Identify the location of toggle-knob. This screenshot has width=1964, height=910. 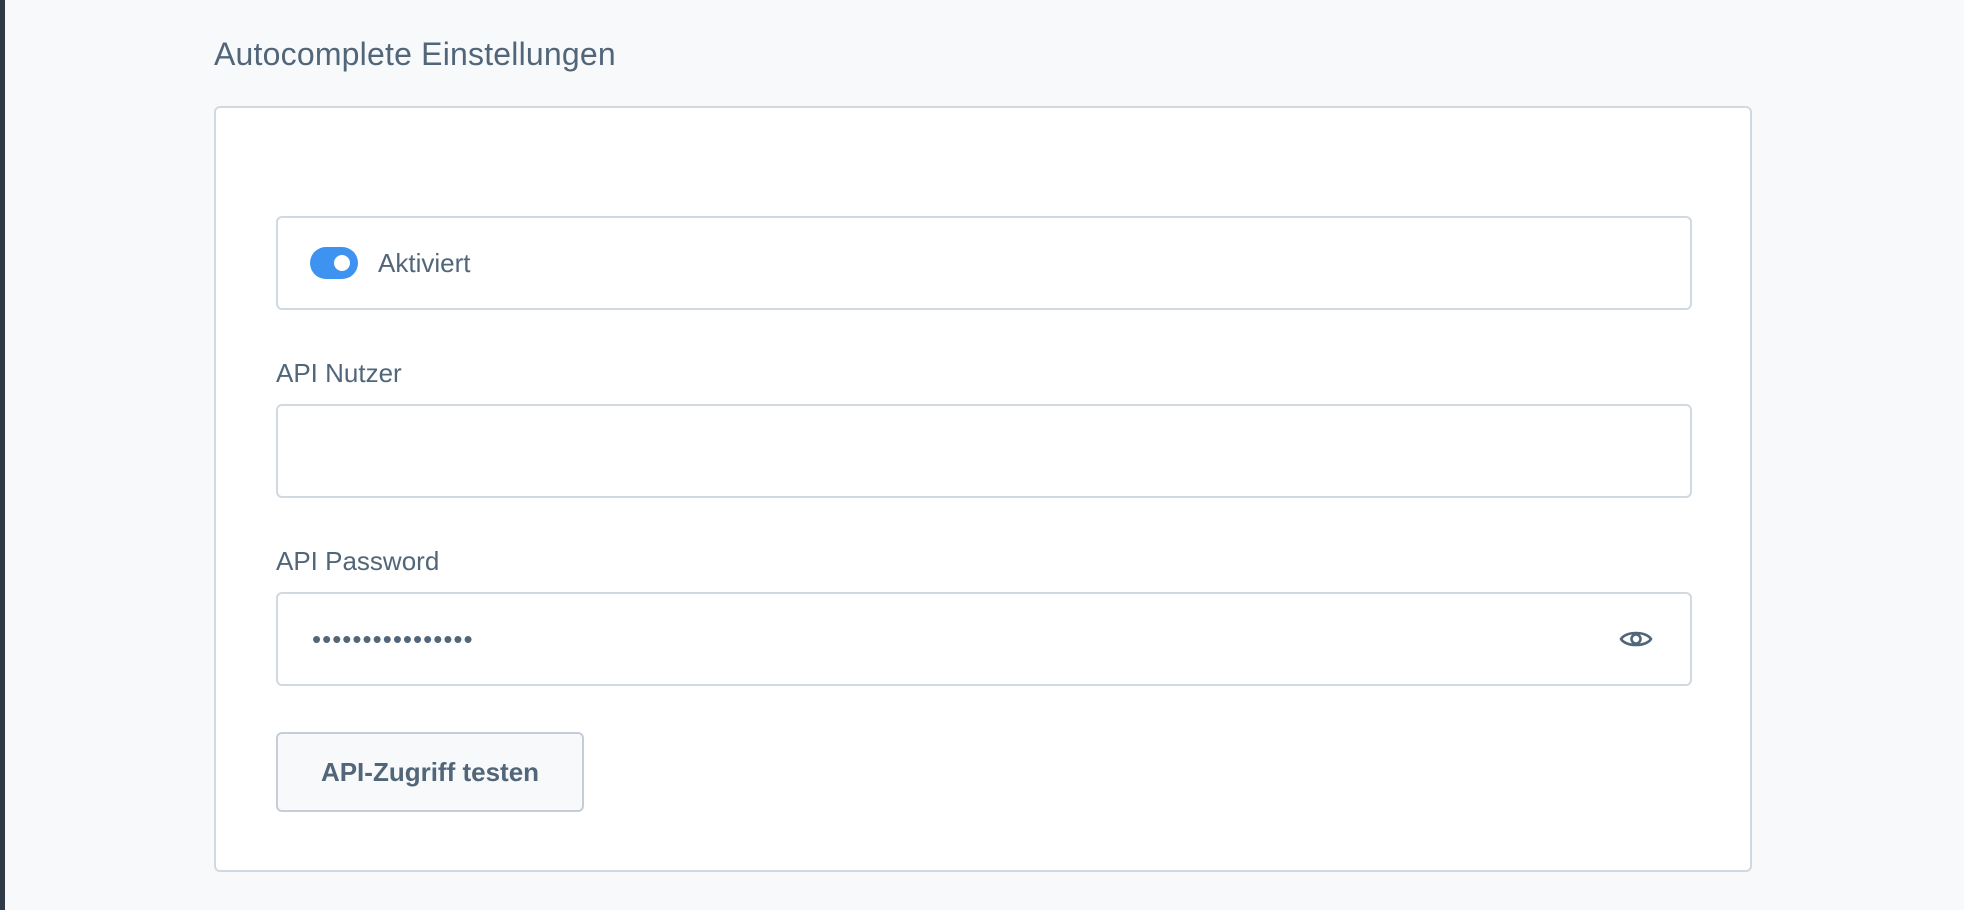
(342, 263).